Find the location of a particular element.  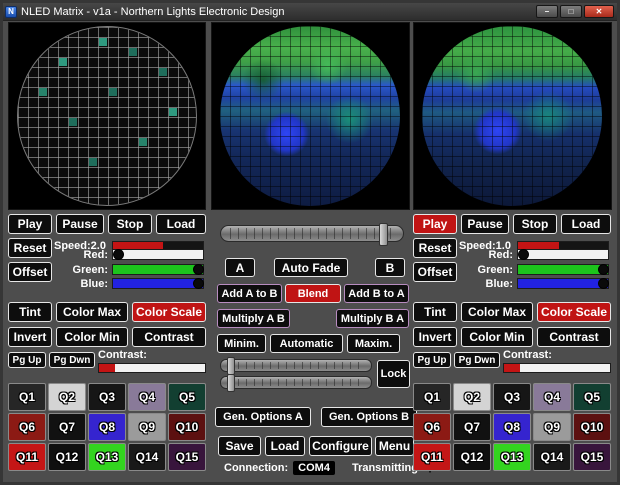

stop-button-a: Stop is located at coordinates (130, 224).